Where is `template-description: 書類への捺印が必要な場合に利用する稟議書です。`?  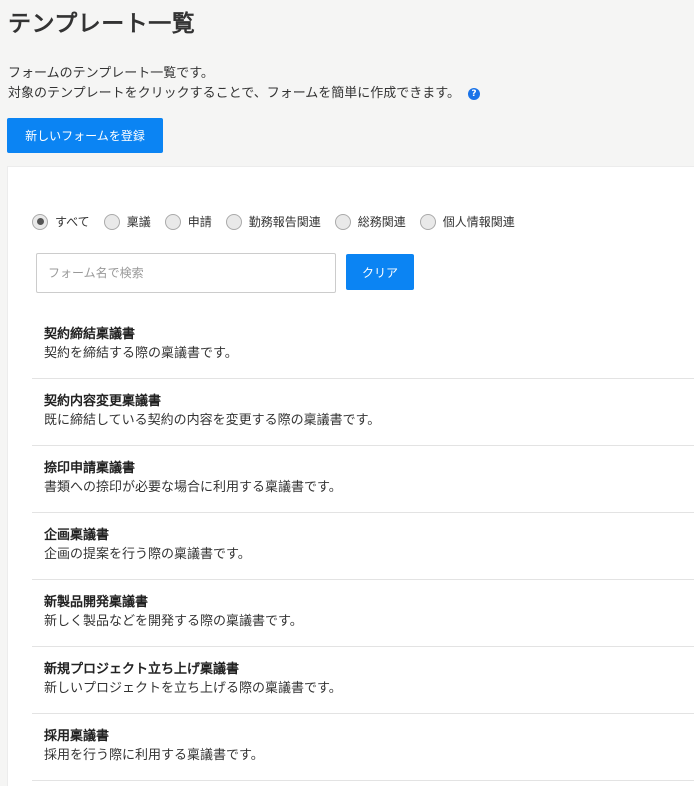
template-description: 書類への捺印が必要な場合に利用する稟議書です。 is located at coordinates (193, 487).